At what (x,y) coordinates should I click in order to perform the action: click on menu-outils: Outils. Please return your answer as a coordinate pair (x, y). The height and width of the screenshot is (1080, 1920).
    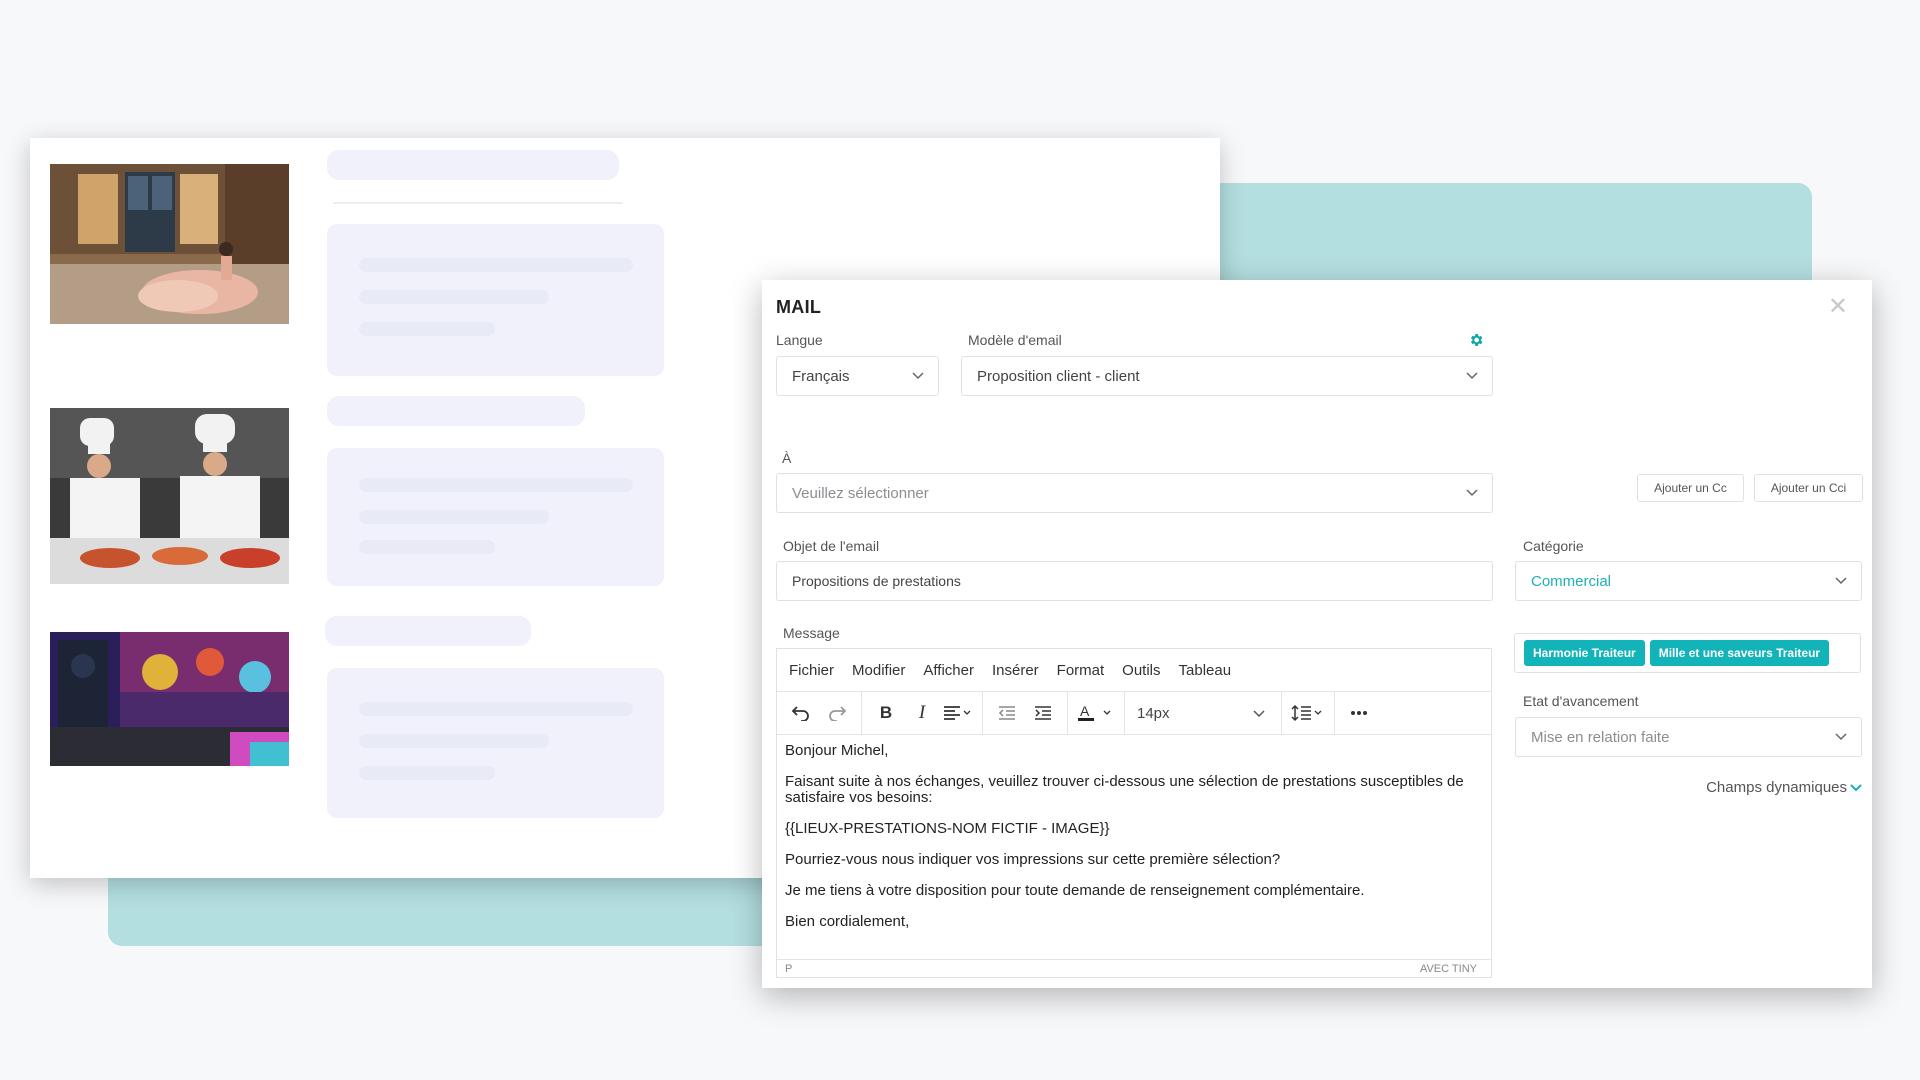
    Looking at the image, I should click on (1141, 670).